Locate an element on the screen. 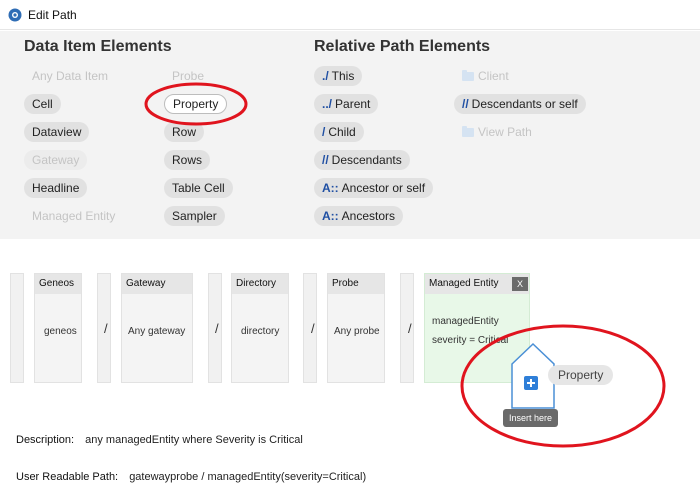  data-item-any-data-item: Any Data Item is located at coordinates (70, 76).